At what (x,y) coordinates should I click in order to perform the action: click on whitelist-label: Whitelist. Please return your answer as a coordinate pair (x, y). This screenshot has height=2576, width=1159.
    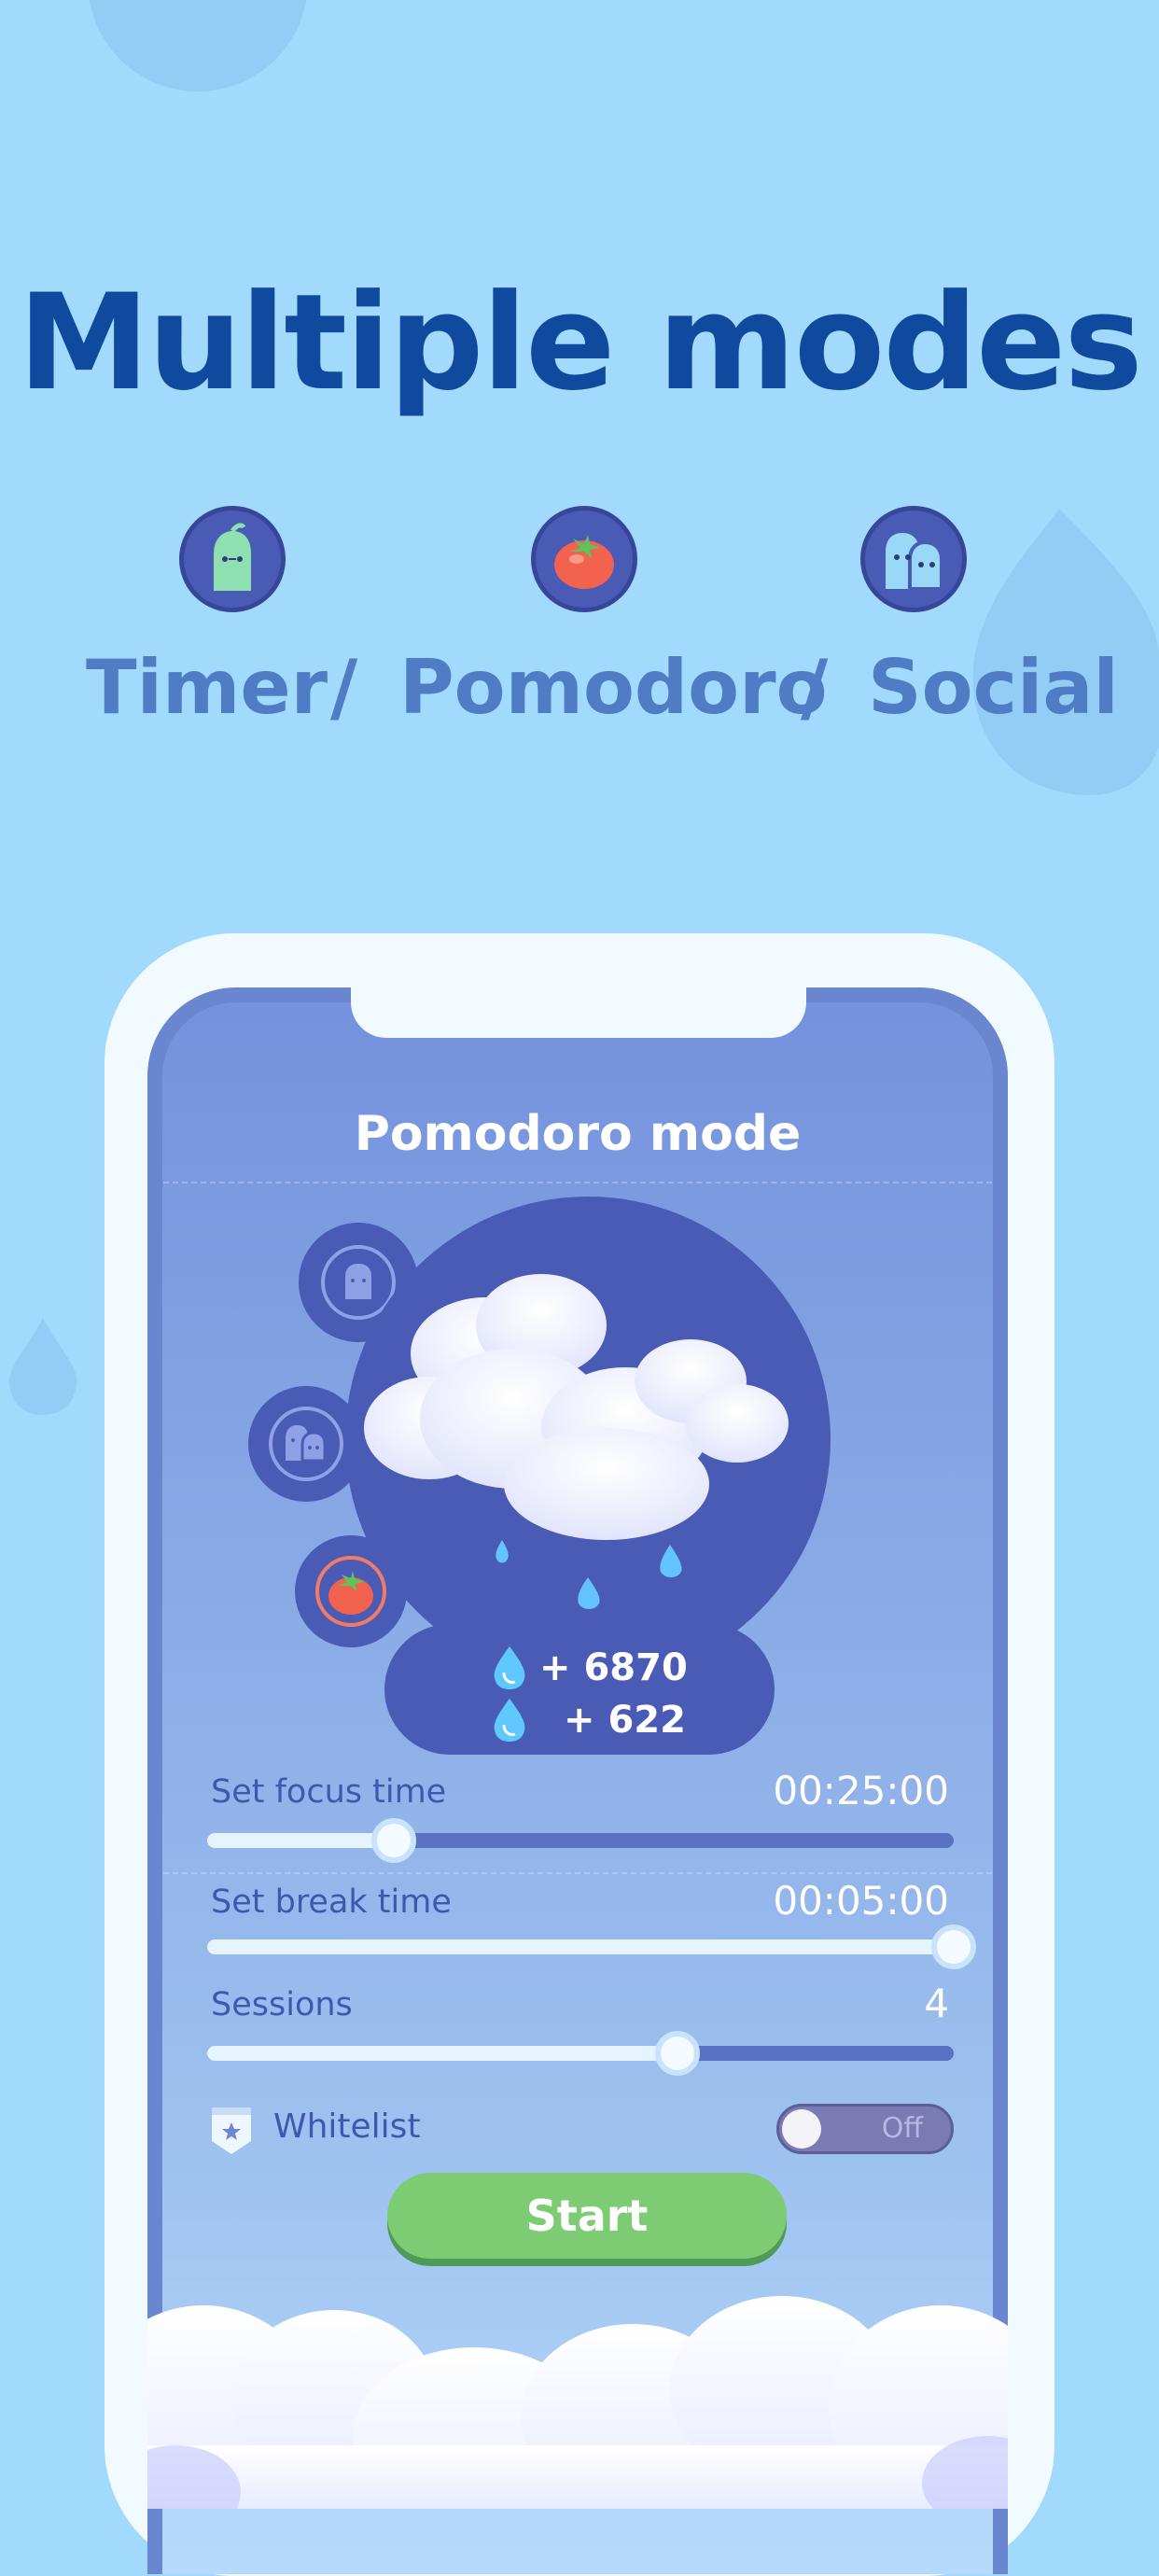
    Looking at the image, I should click on (347, 2126).